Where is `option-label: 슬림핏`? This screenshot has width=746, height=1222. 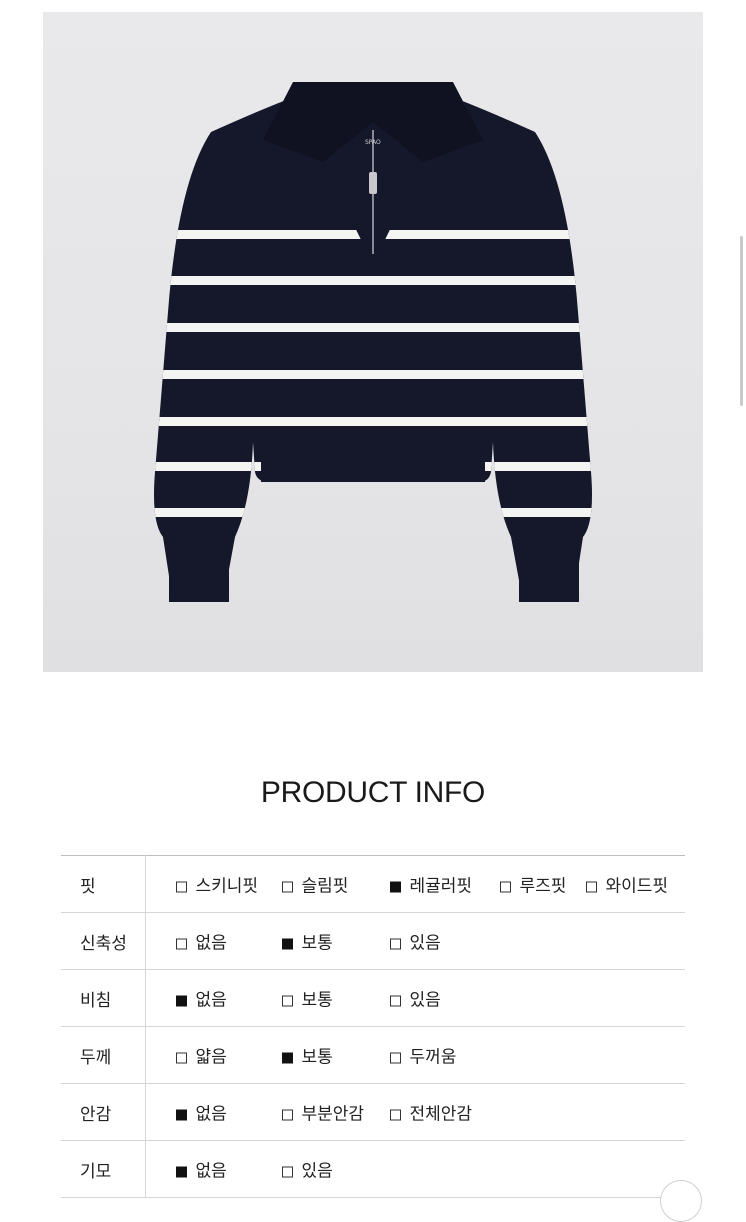 option-label: 슬림핏 is located at coordinates (325, 886).